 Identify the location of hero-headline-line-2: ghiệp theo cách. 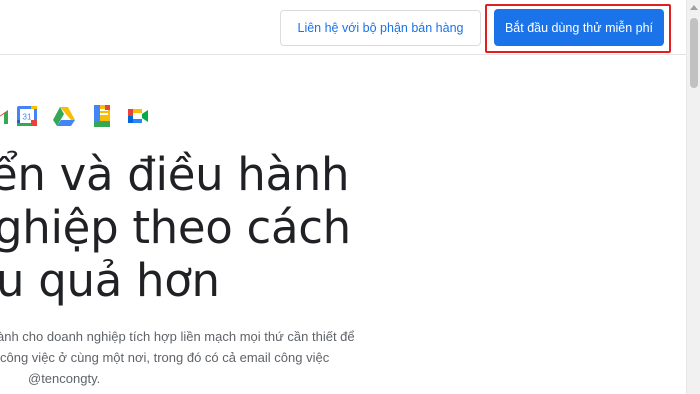
(175, 227).